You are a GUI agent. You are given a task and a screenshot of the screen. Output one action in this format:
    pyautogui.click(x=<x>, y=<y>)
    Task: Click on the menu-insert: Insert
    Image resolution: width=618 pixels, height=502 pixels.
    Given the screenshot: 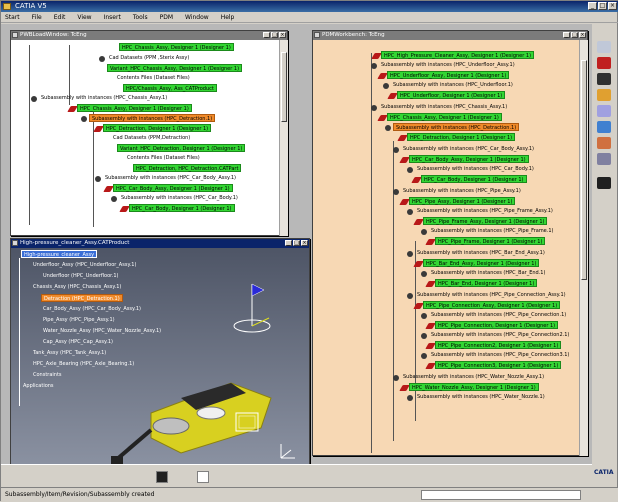 What is the action you would take?
    pyautogui.click(x=112, y=17)
    